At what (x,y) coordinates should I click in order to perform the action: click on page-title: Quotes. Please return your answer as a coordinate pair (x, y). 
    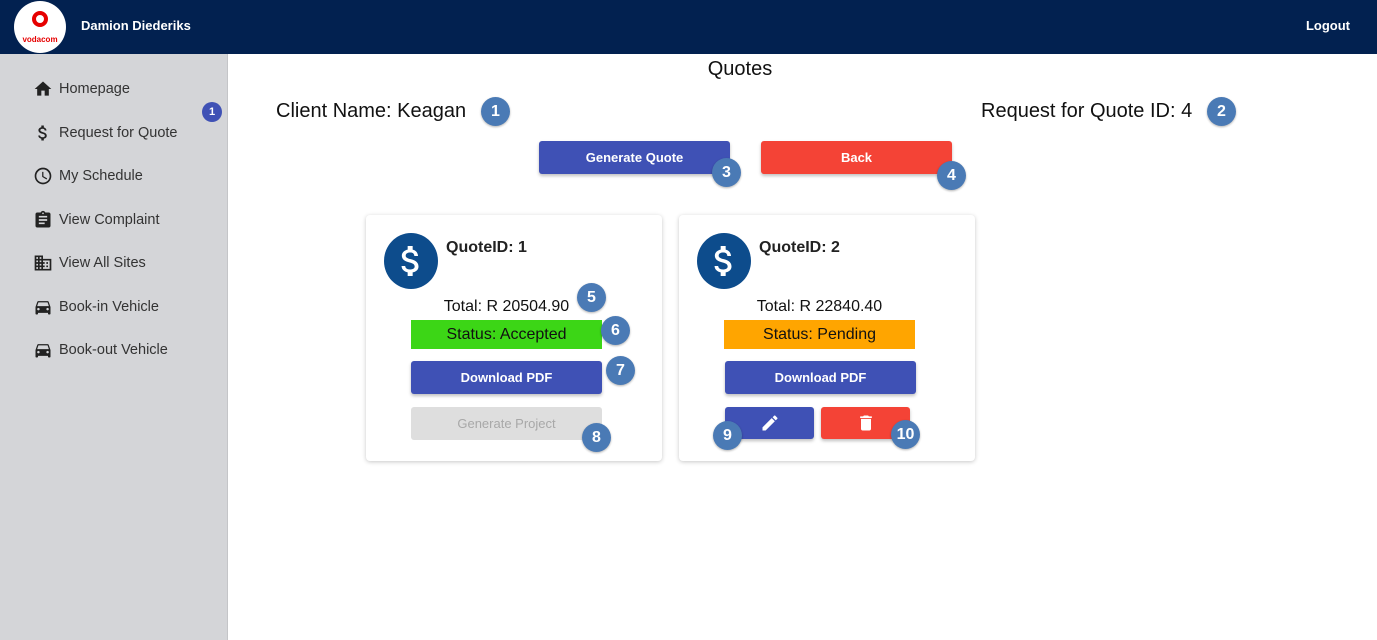
    Looking at the image, I should click on (740, 69).